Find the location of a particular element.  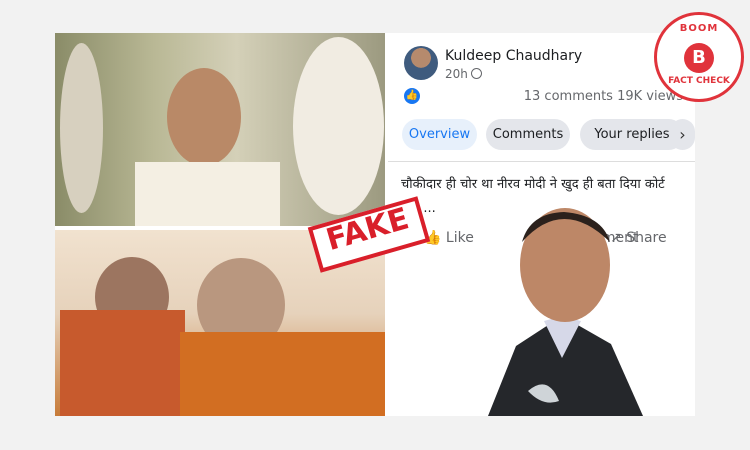

logo-bottom-text: FACT CHECK is located at coordinates (699, 81).